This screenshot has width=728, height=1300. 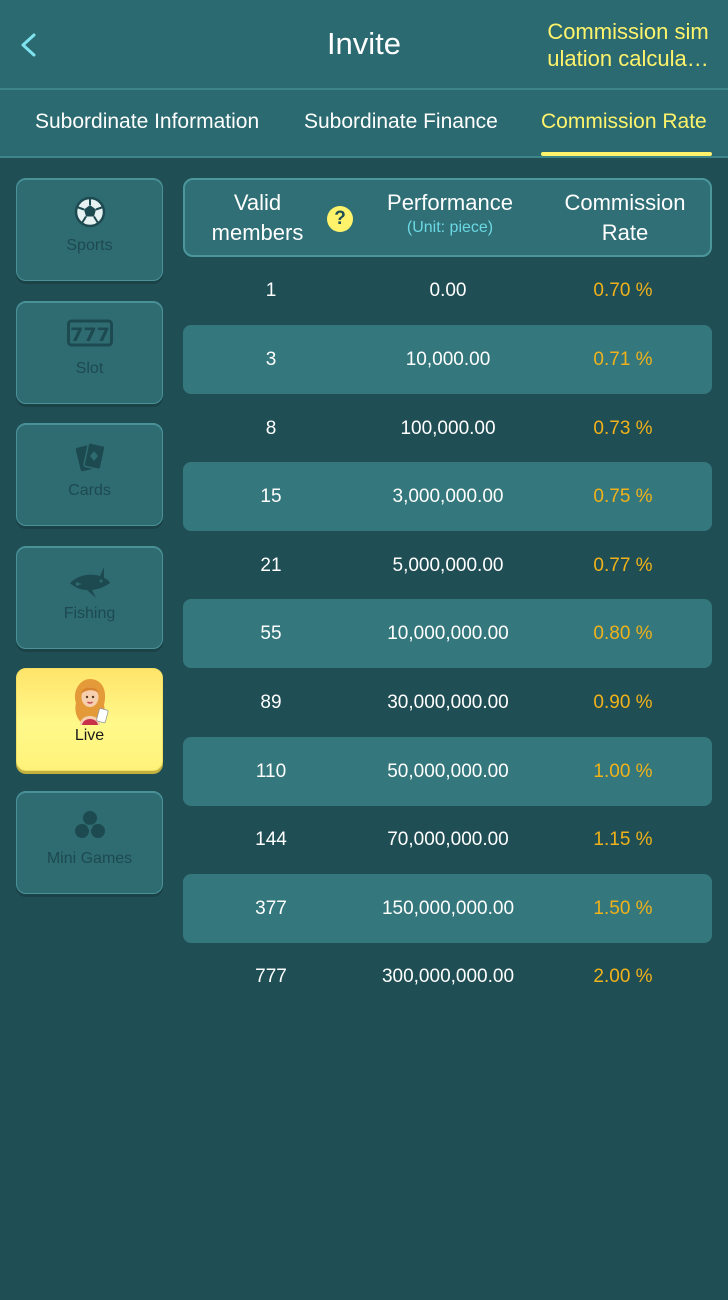 I want to click on table-row: 89 30,000,000.00 0.90 %, so click(x=447, y=702).